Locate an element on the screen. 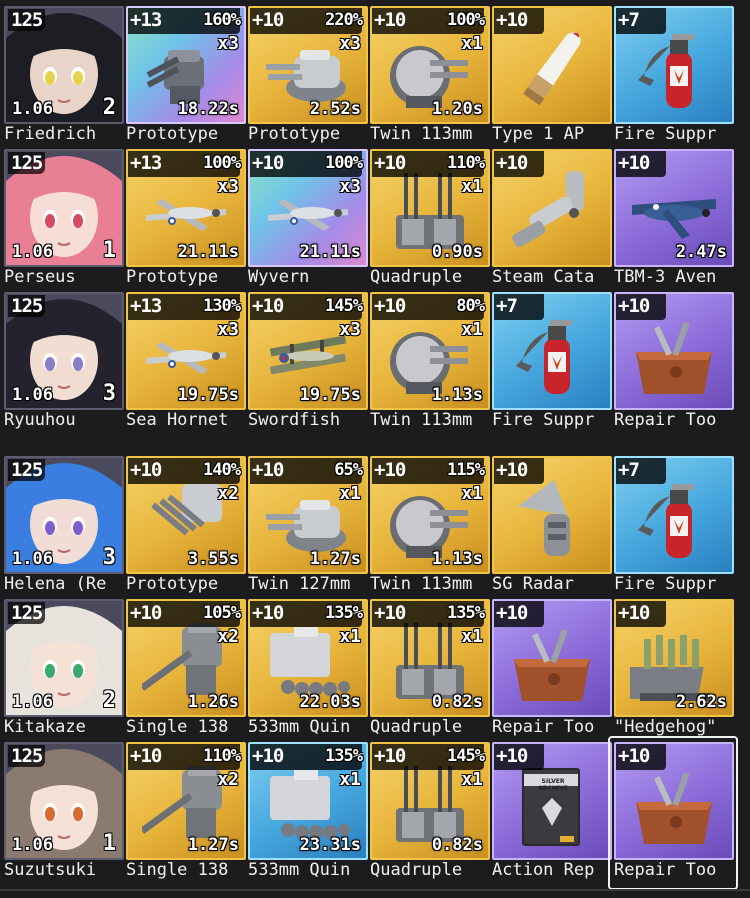  equipment-slot: +10 115% x1 1.13s Twin 113mm is located at coordinates (430, 527).